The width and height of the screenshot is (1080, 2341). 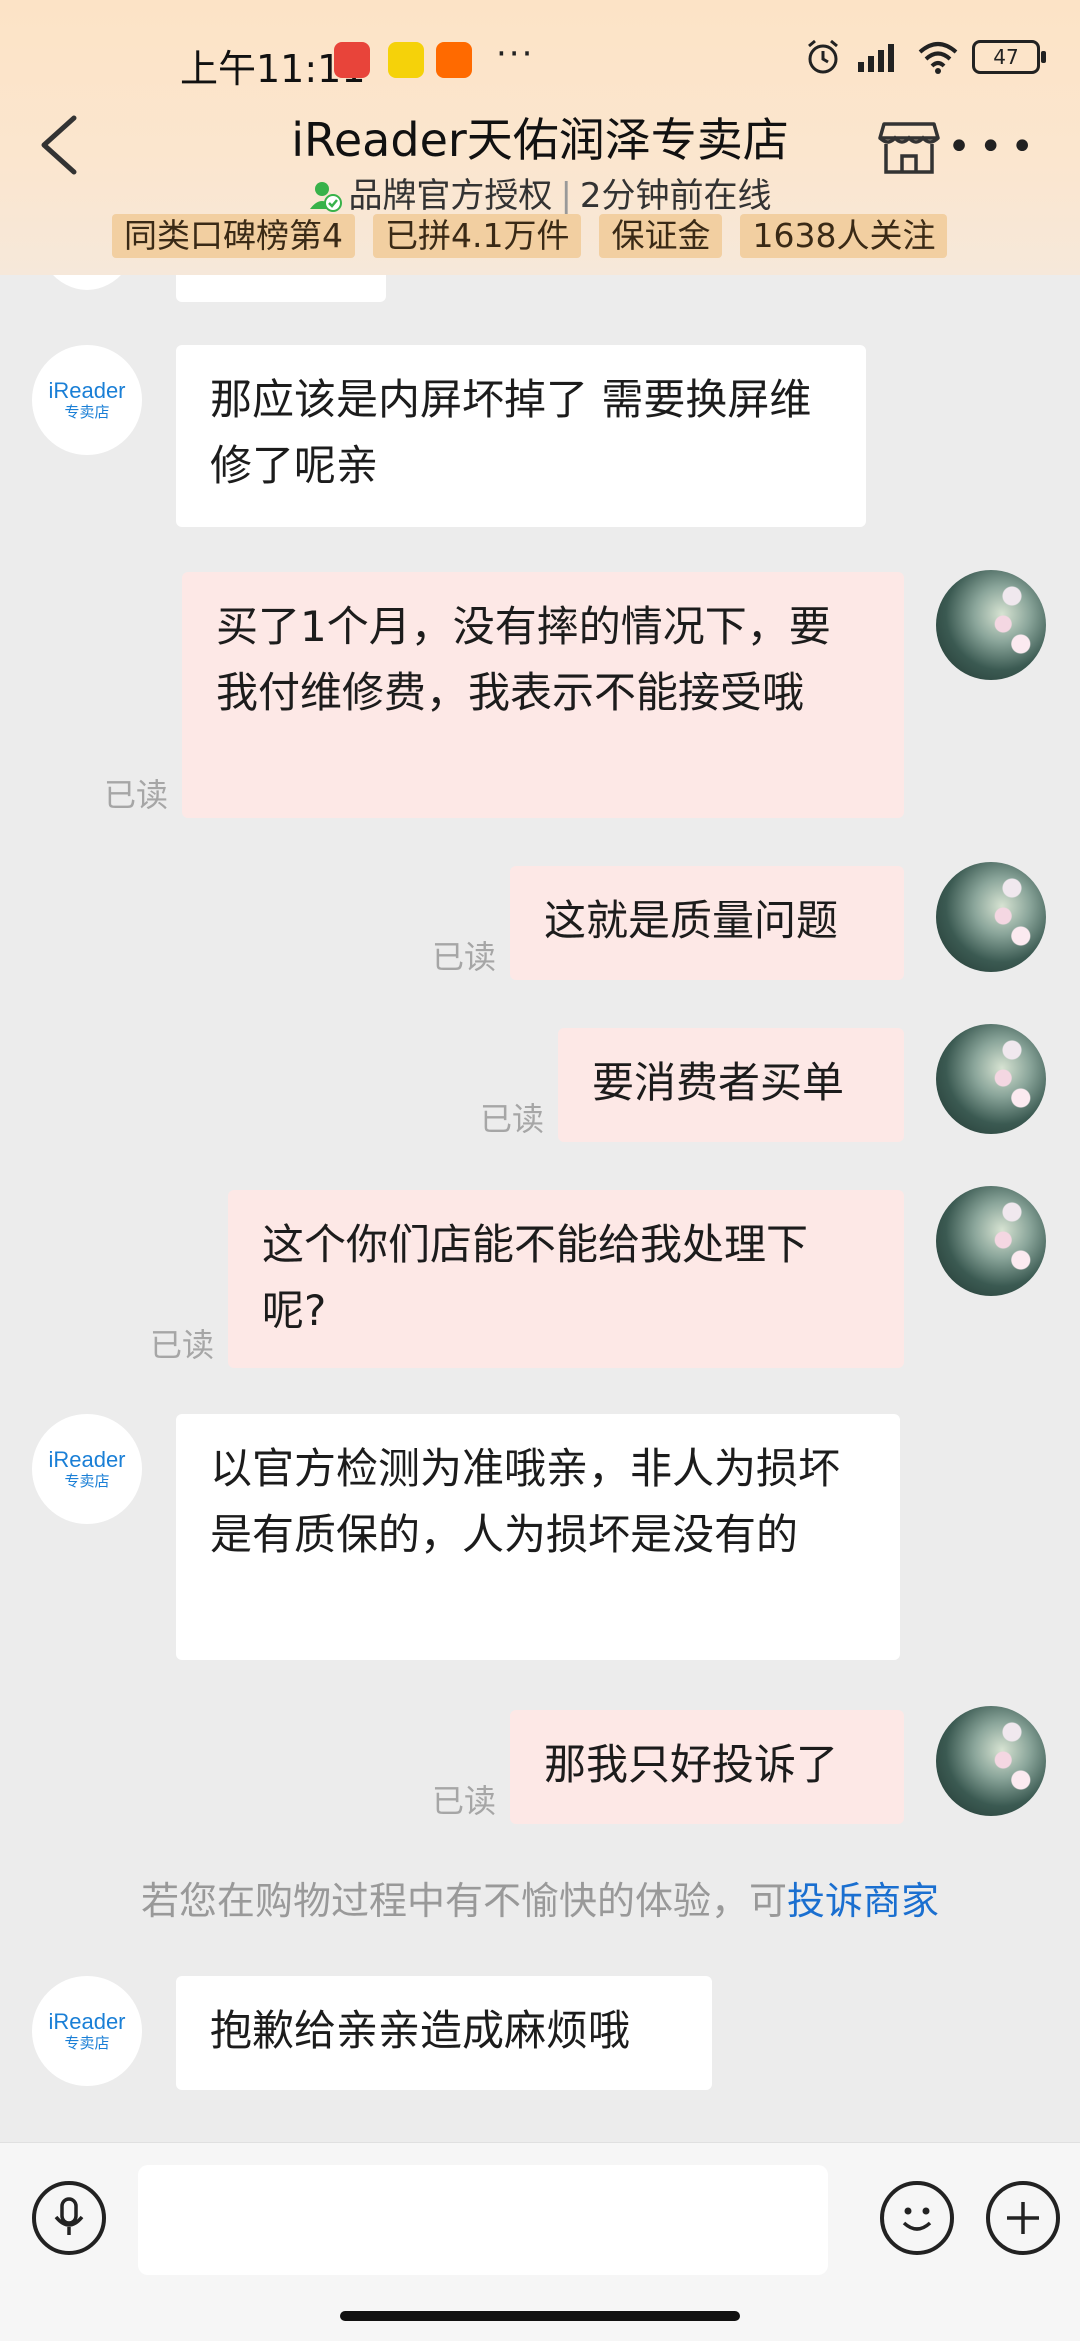 What do you see at coordinates (540, 2316) in the screenshot?
I see `home-indicator` at bounding box center [540, 2316].